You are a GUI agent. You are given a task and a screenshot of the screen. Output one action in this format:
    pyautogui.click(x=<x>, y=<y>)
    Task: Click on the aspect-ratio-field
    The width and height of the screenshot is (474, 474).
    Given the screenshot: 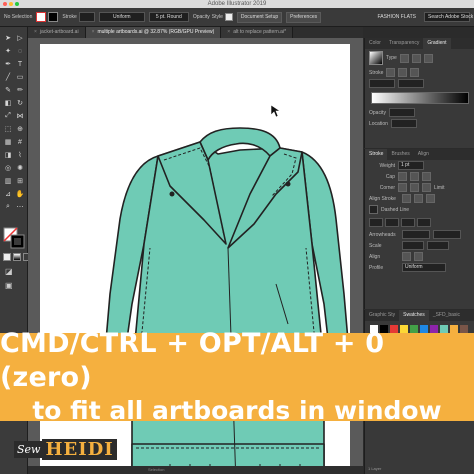 What is the action you would take?
    pyautogui.click(x=411, y=83)
    